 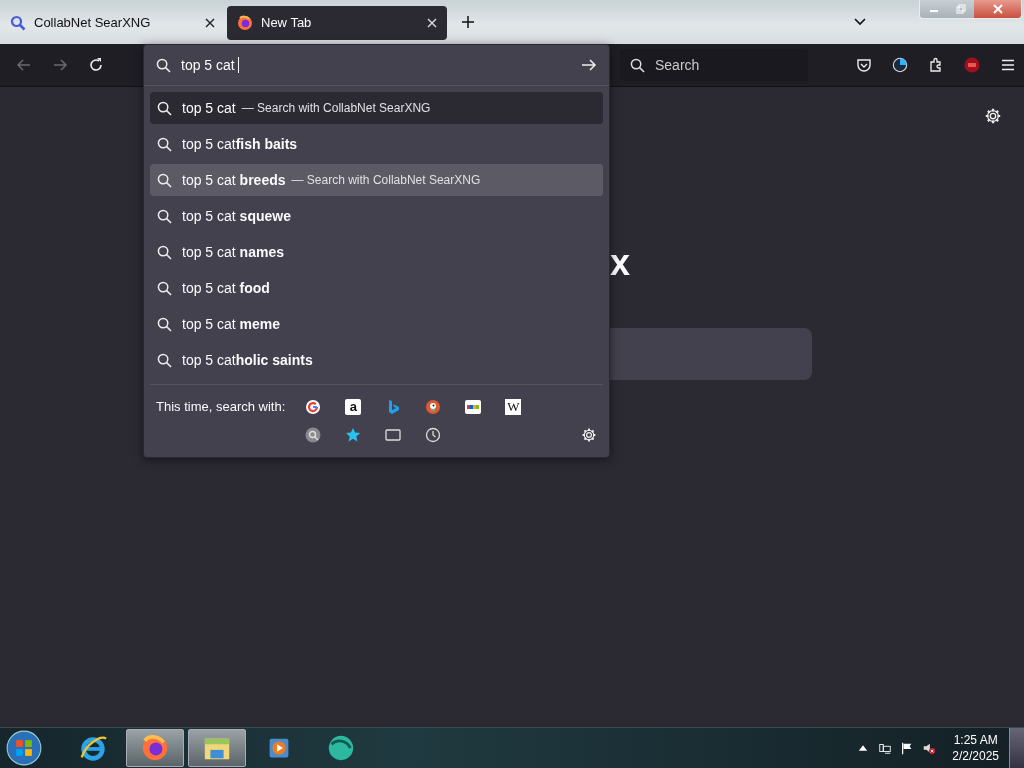 I want to click on address-field: top 5 cat, so click(x=376, y=65).